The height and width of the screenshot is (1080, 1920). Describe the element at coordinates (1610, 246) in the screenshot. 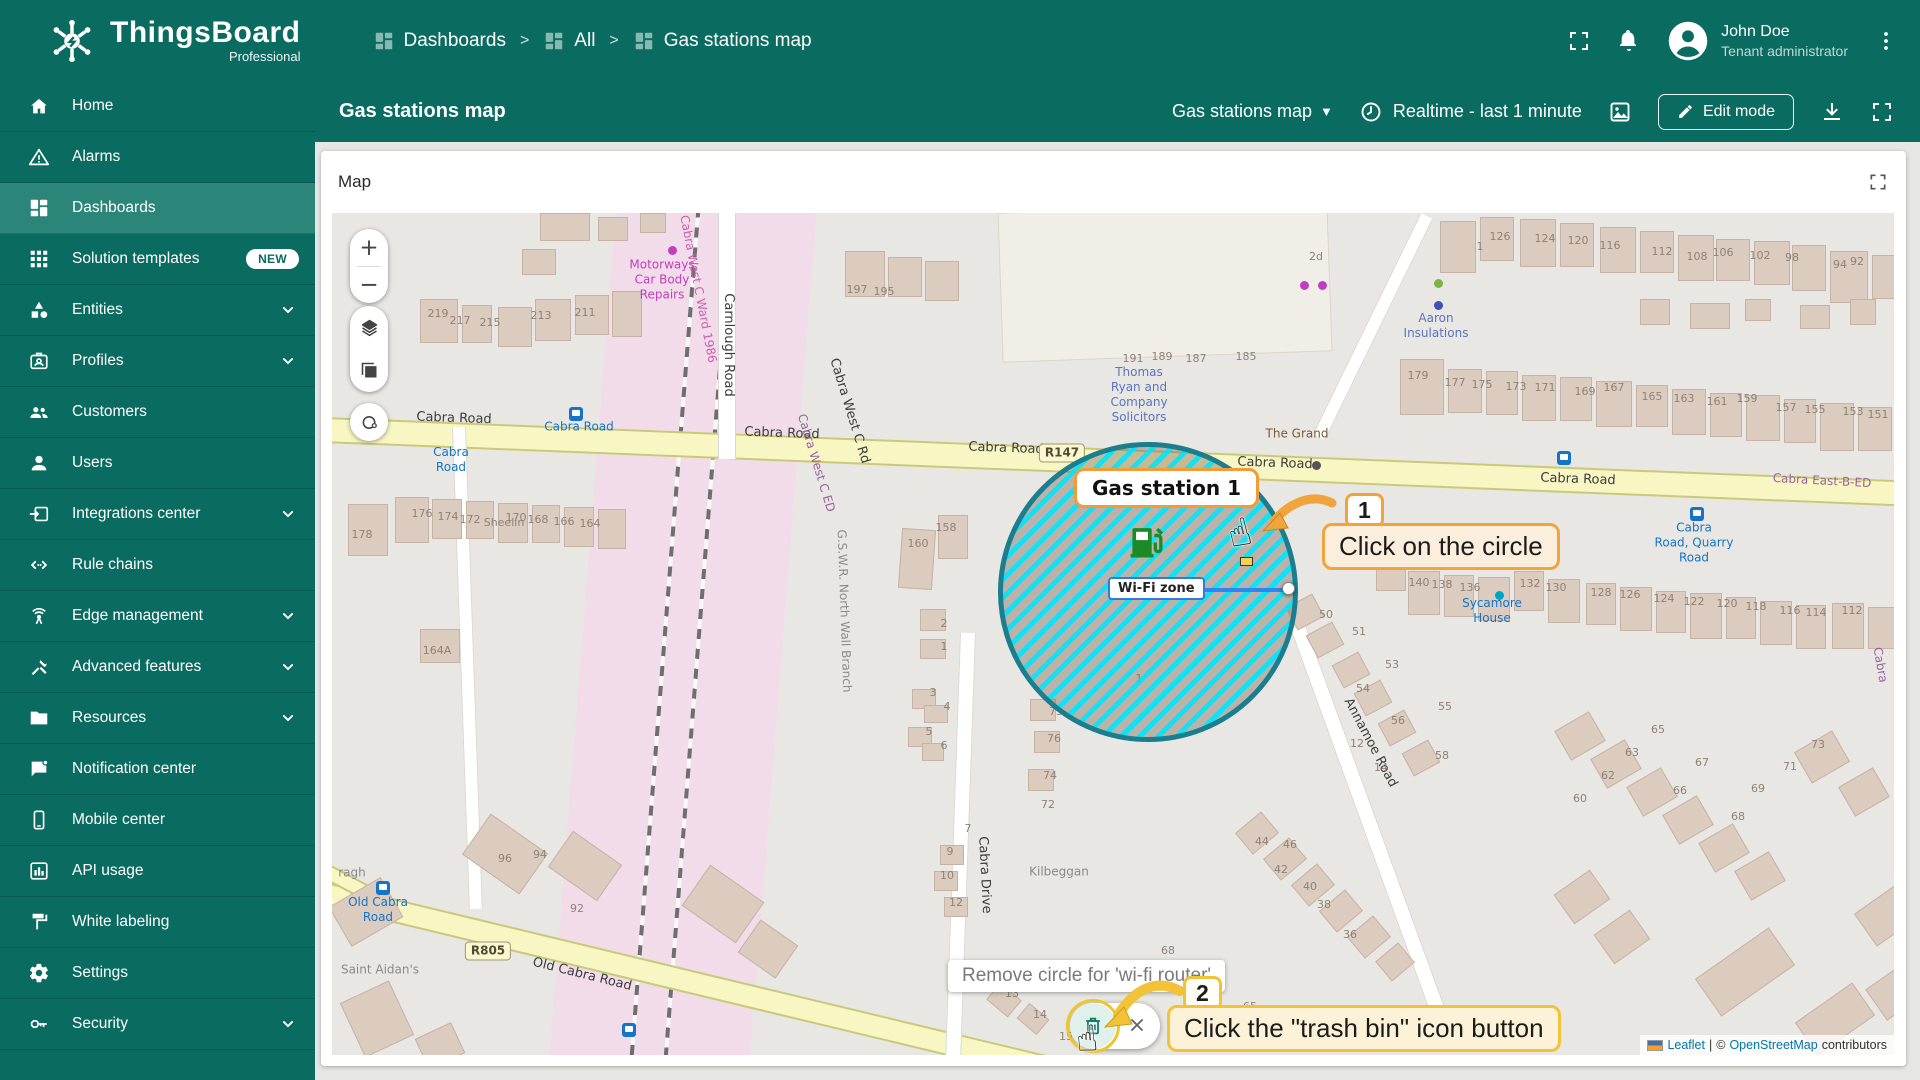

I see `house-number-label: 116` at that location.